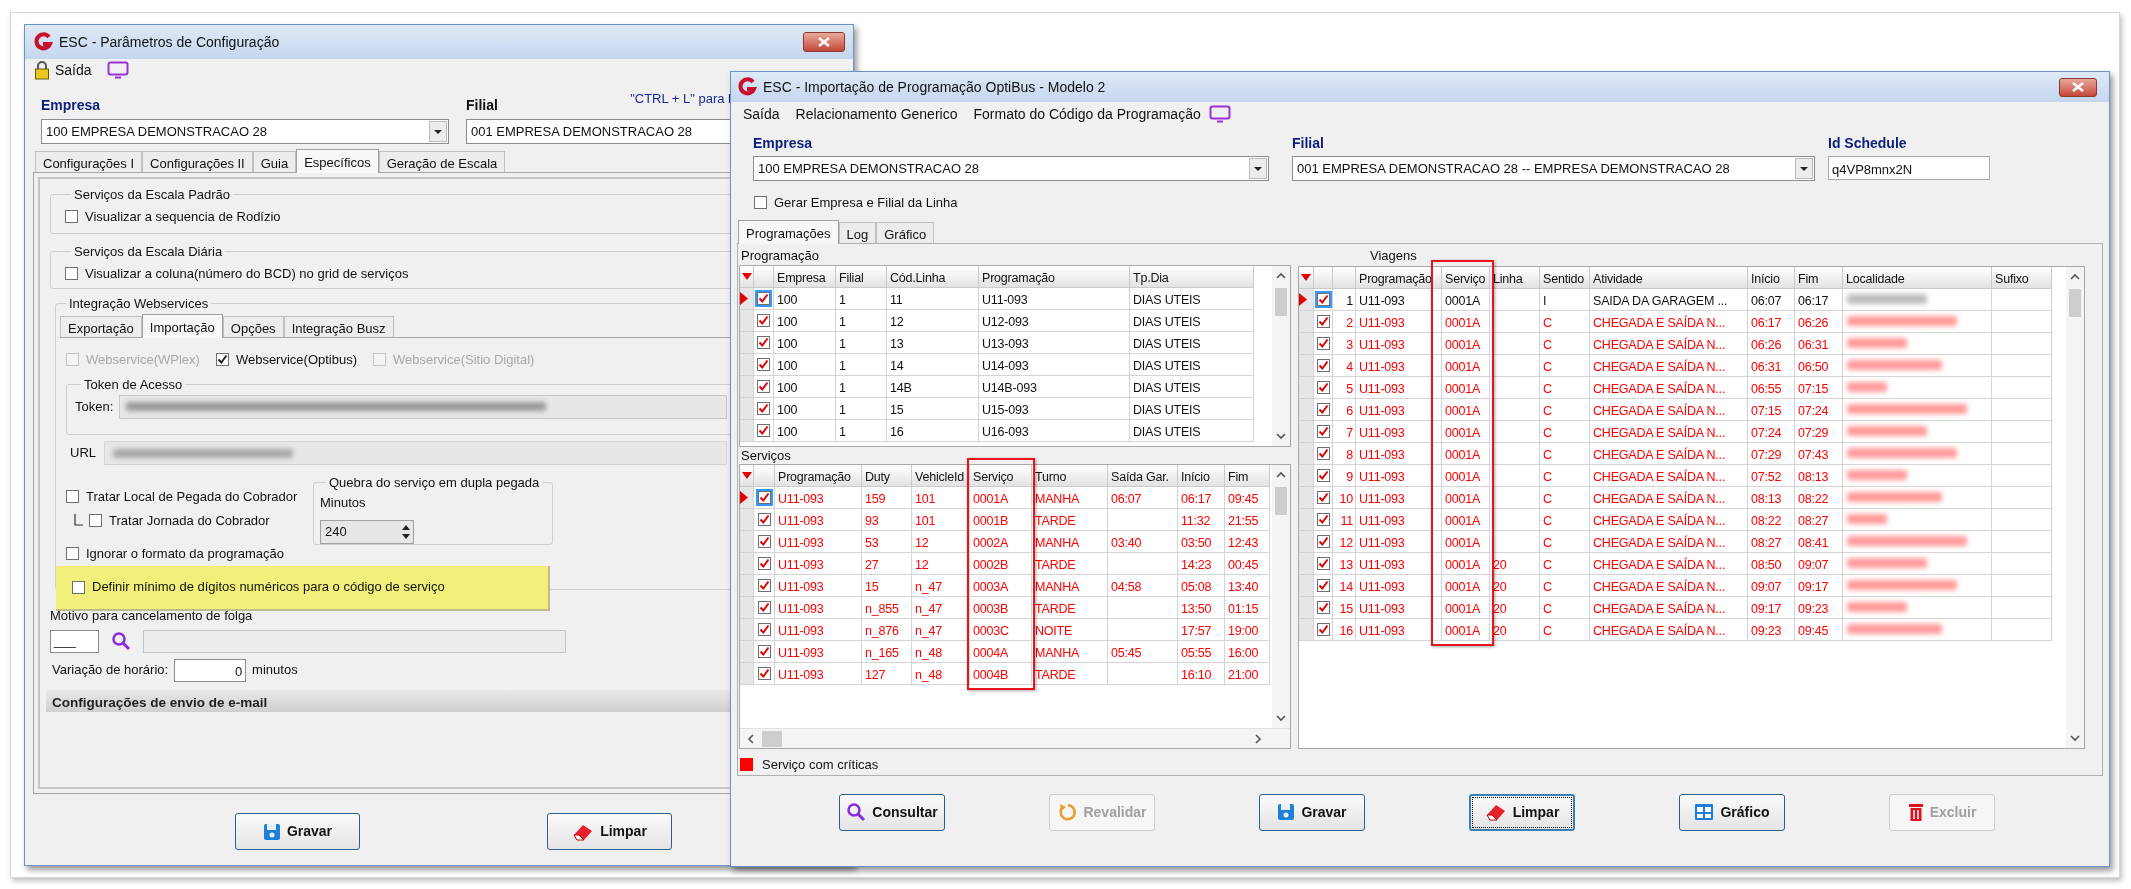 This screenshot has height=889, width=2131. What do you see at coordinates (876, 114) in the screenshot?
I see `menu-item: Relacionamento Generico` at bounding box center [876, 114].